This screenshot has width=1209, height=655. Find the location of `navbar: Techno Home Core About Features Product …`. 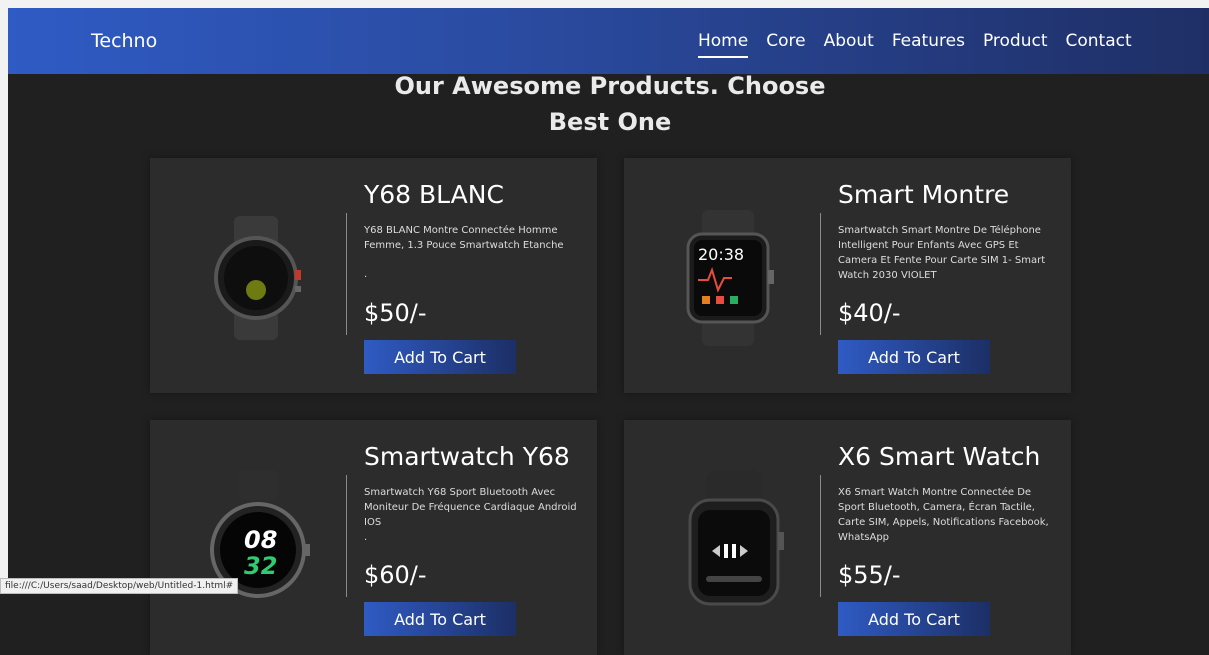

navbar: Techno Home Core About Features Product … is located at coordinates (608, 41).